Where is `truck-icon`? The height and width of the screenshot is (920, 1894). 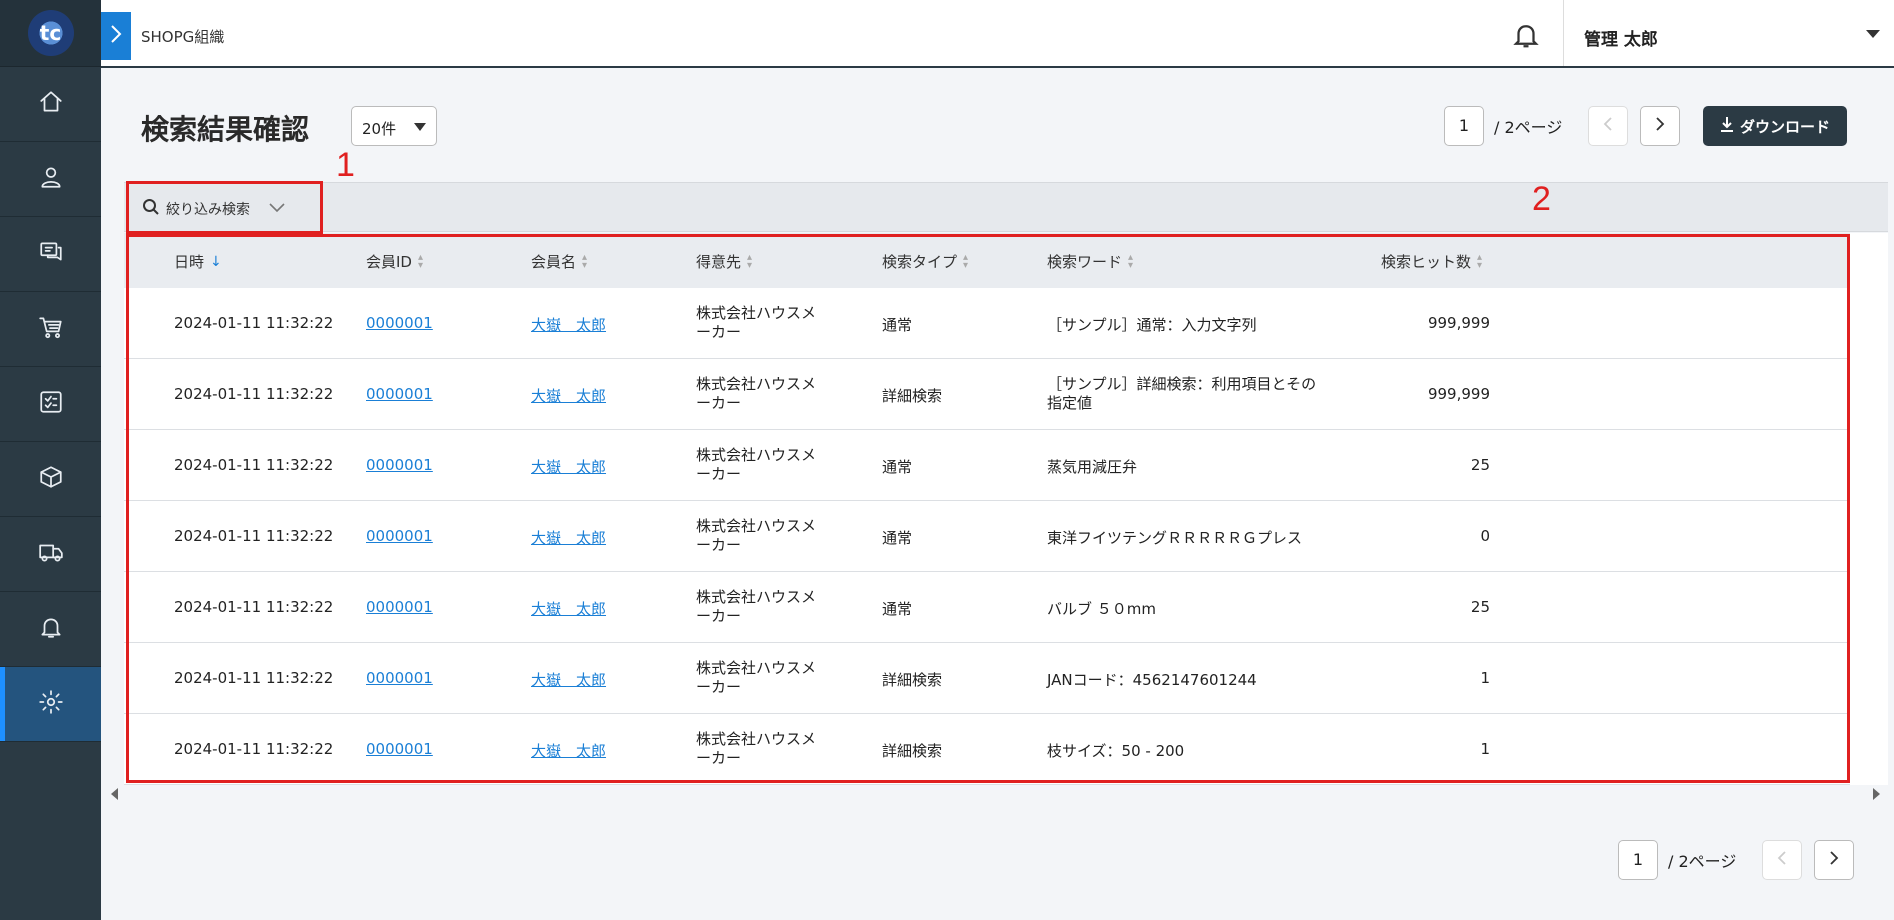 truck-icon is located at coordinates (51, 554).